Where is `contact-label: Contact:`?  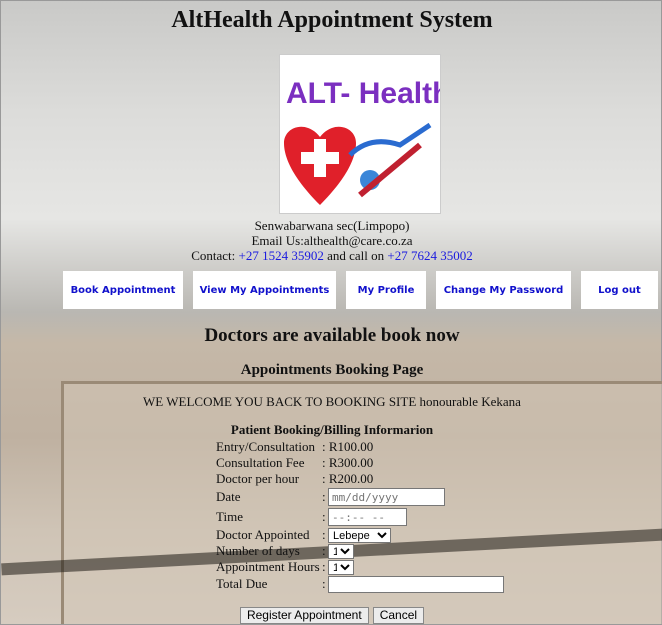
contact-label: Contact: is located at coordinates (215, 255).